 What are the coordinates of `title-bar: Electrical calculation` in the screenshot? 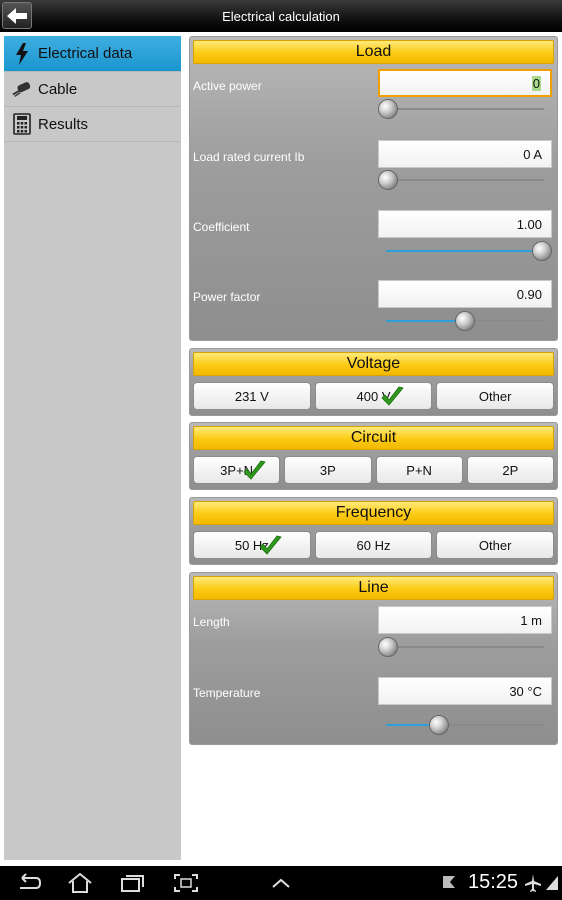 It's located at (281, 16).